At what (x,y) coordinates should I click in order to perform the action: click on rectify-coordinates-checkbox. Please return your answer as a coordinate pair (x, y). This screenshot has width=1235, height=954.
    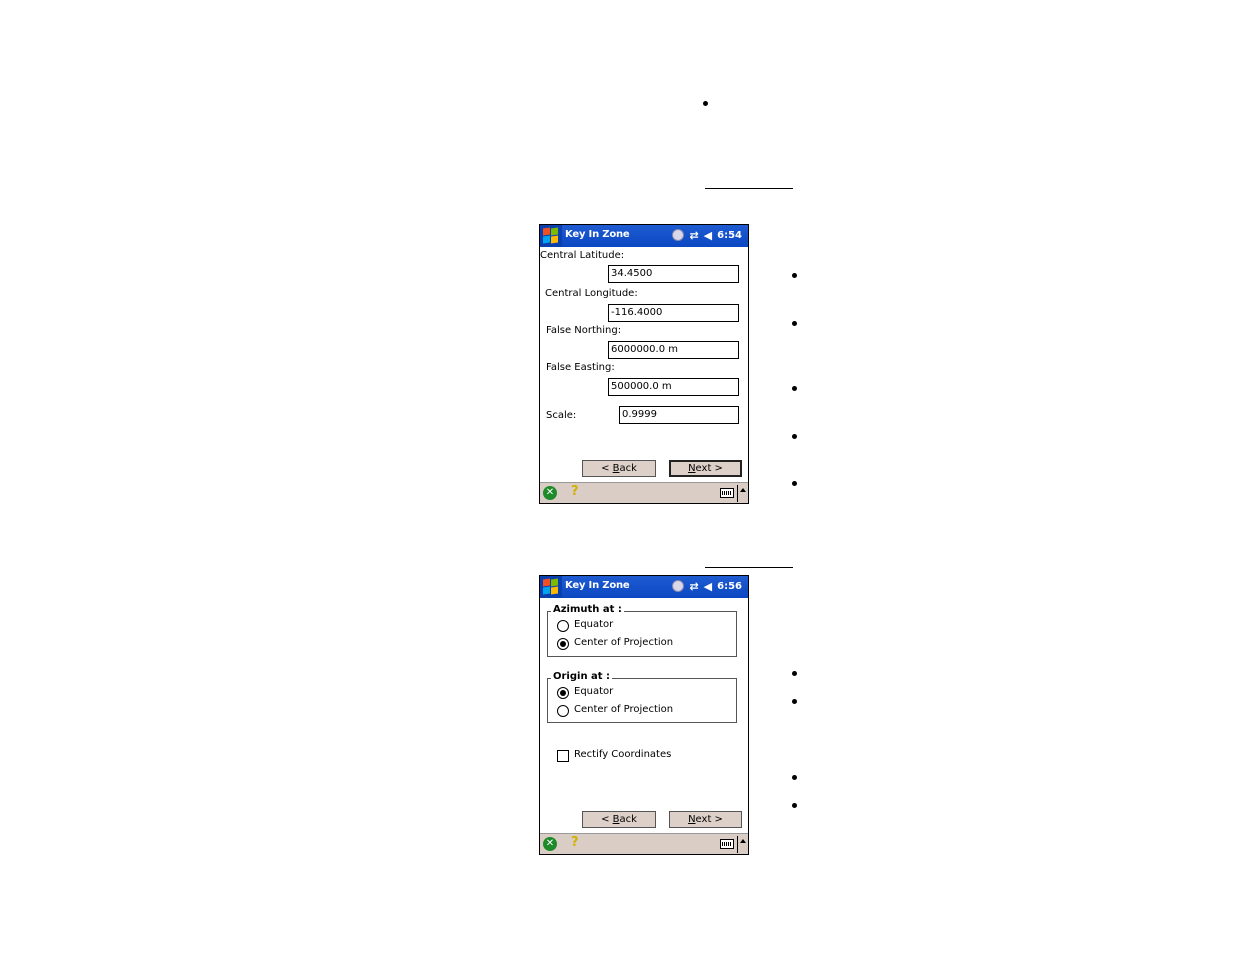
    Looking at the image, I should click on (563, 756).